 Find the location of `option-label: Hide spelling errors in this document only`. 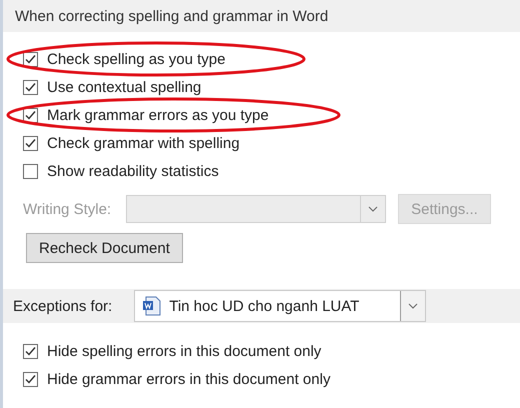

option-label: Hide spelling errors in this document only is located at coordinates (184, 351).